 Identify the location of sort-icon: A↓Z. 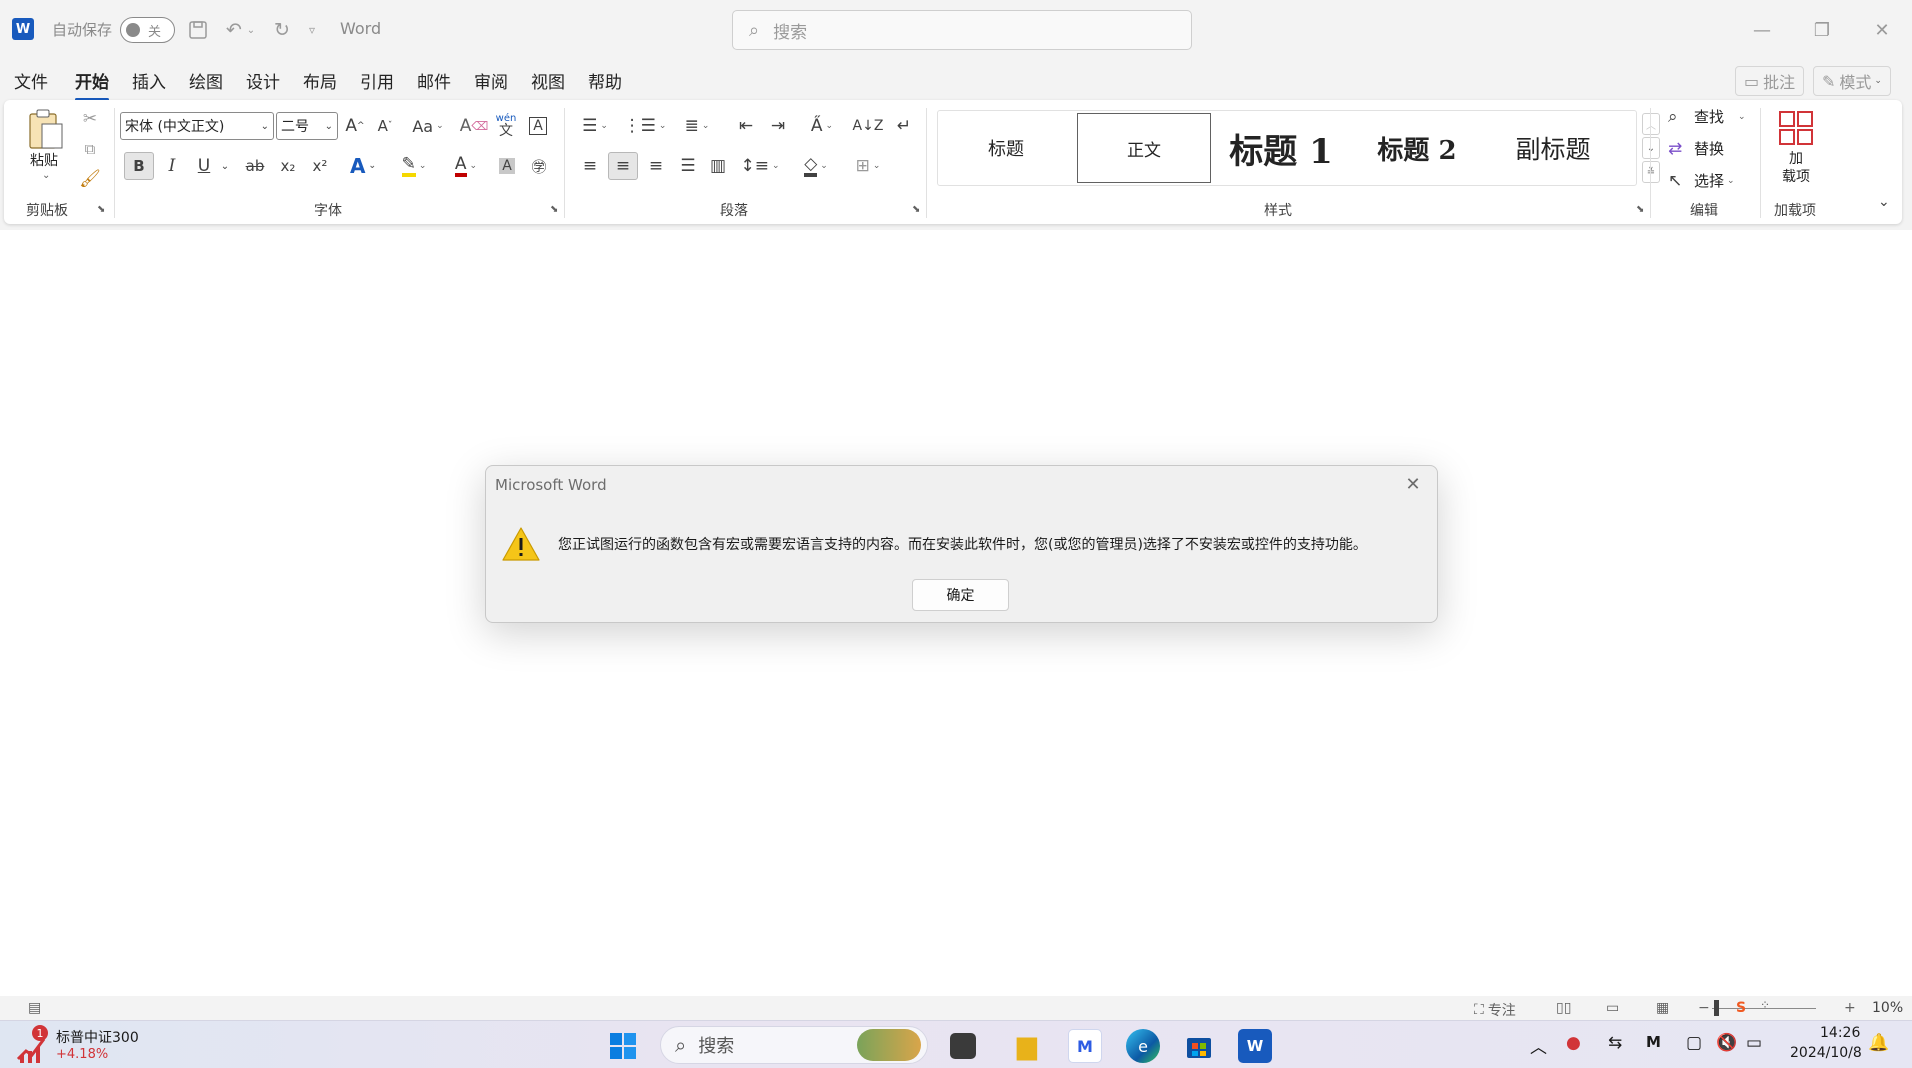
(868, 126).